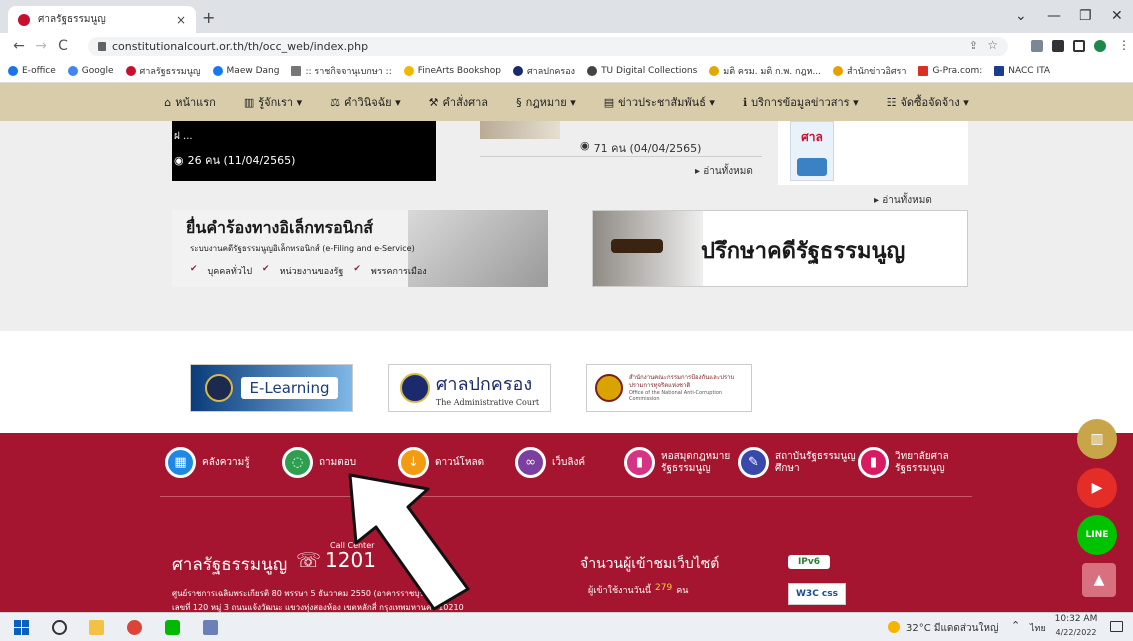 The image size is (1133, 641). Describe the element at coordinates (230, 565) in the screenshot. I see `footer-org-name: ศาลรัฐธรรมนูญ` at that location.